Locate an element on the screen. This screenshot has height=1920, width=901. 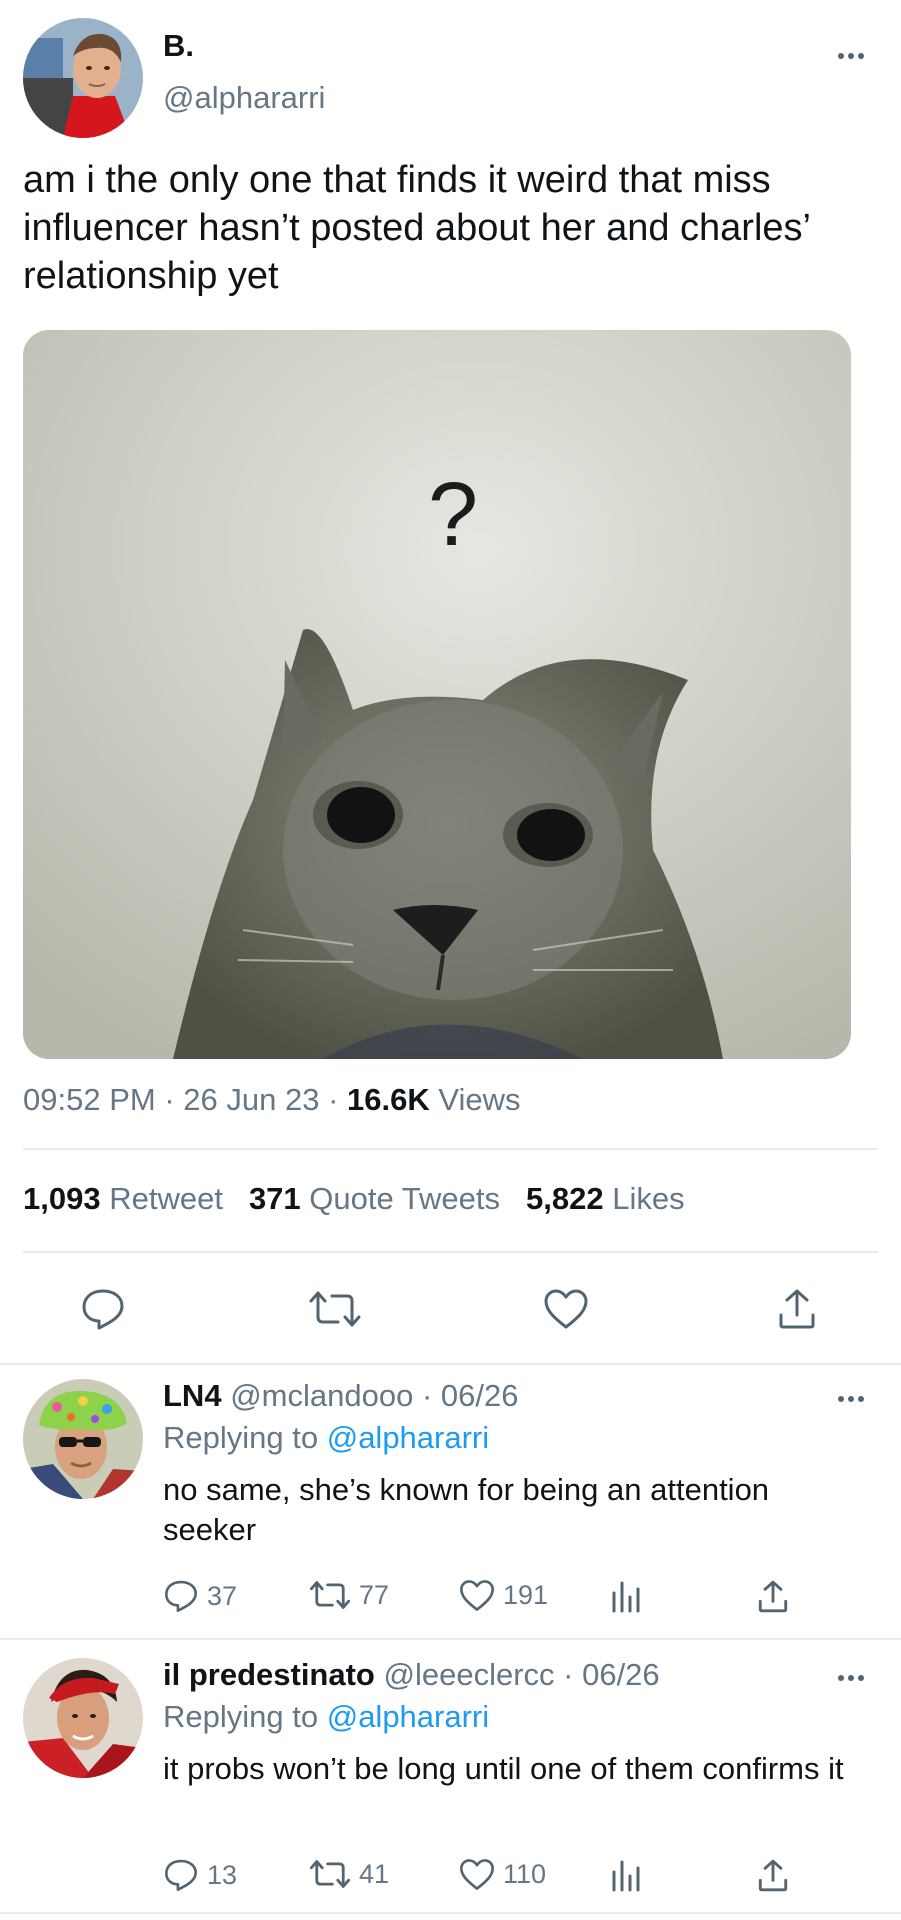
tweet-meta: 09:52 PM · 26 Jun 23 · 16.6K Views is located at coordinates (272, 1100).